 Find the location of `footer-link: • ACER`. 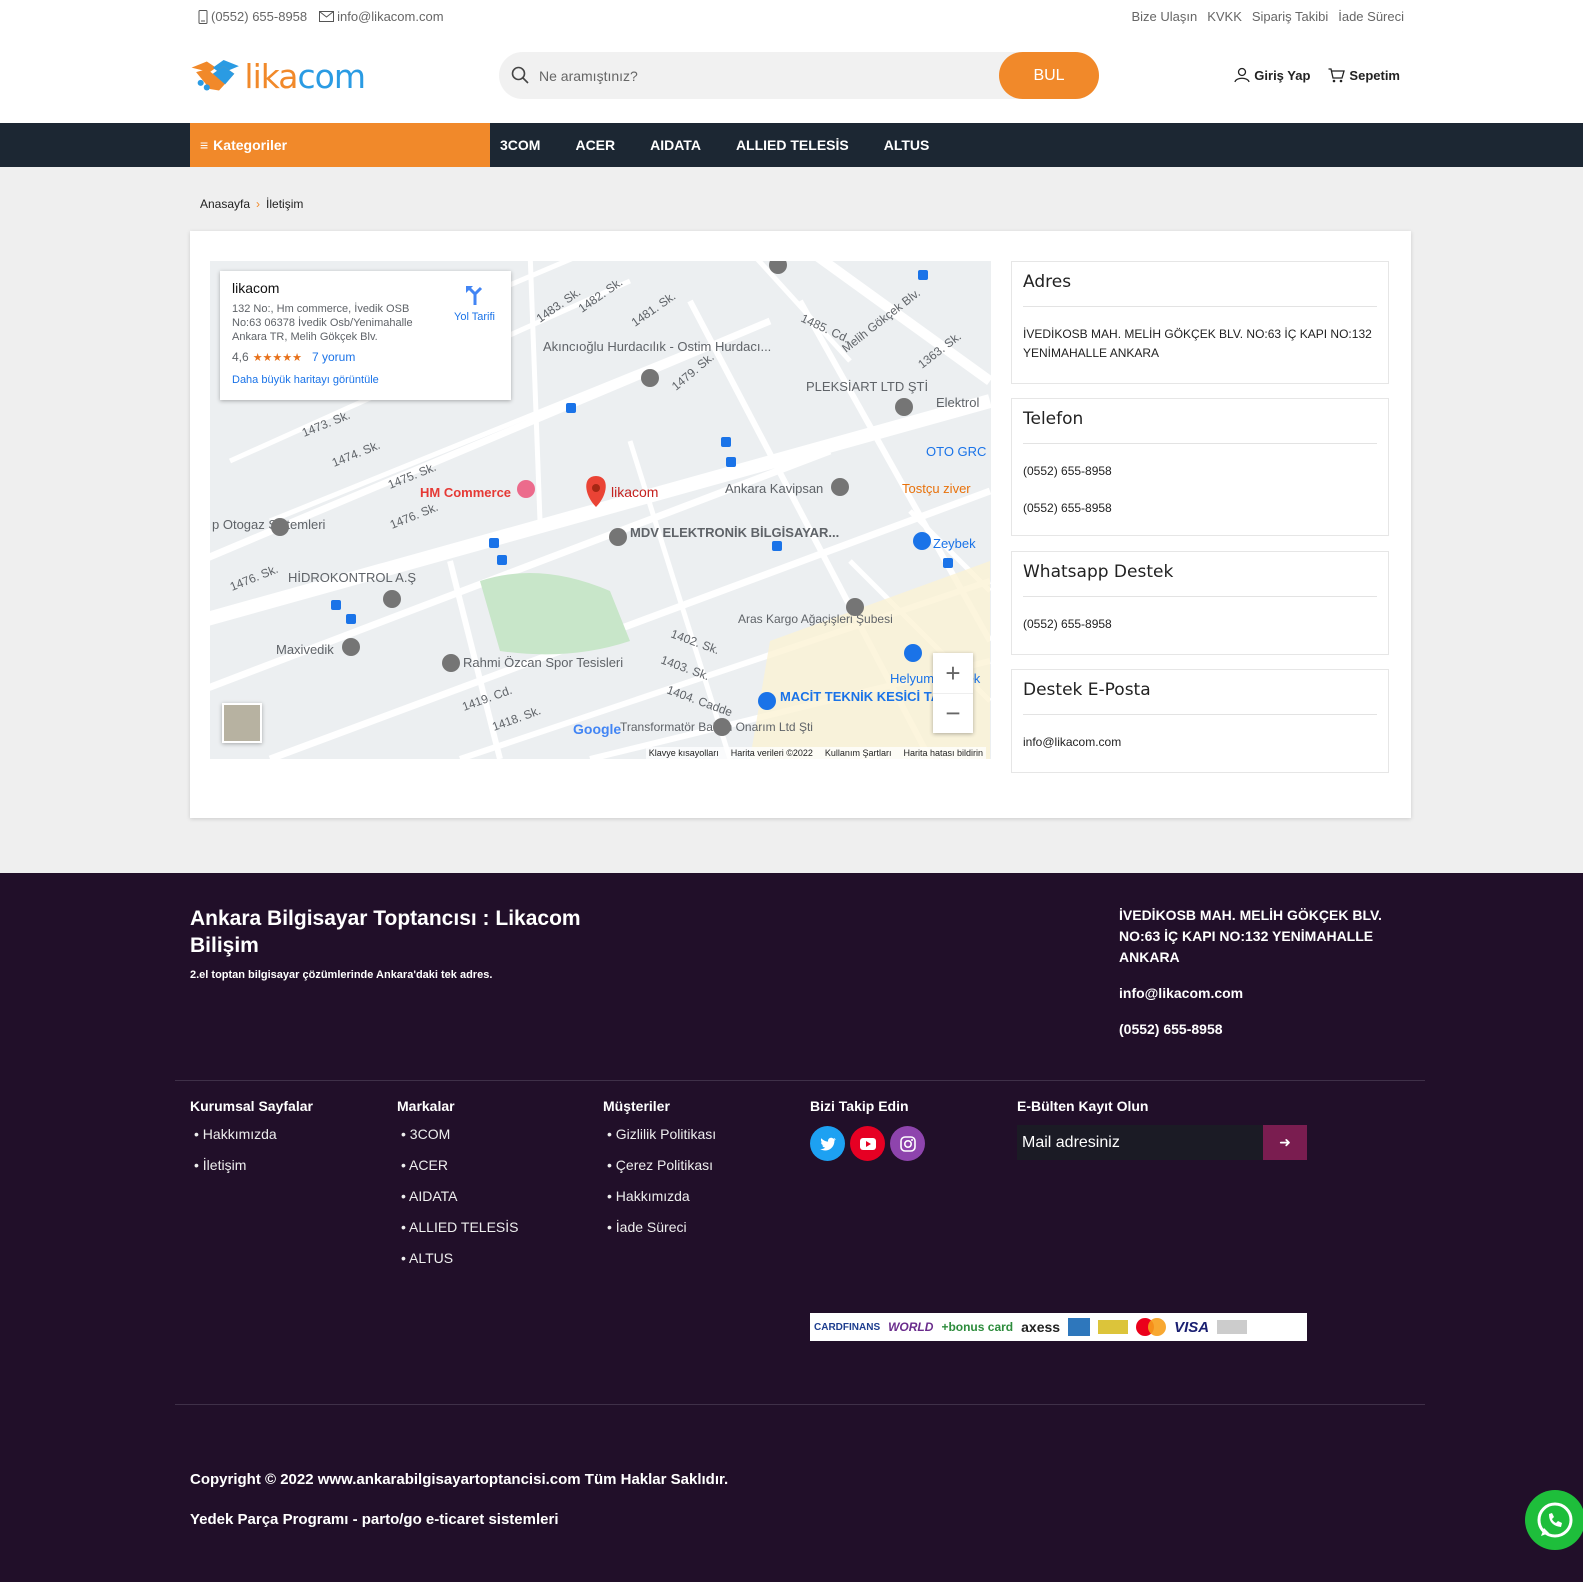

footer-link: • ACER is located at coordinates (458, 1165).